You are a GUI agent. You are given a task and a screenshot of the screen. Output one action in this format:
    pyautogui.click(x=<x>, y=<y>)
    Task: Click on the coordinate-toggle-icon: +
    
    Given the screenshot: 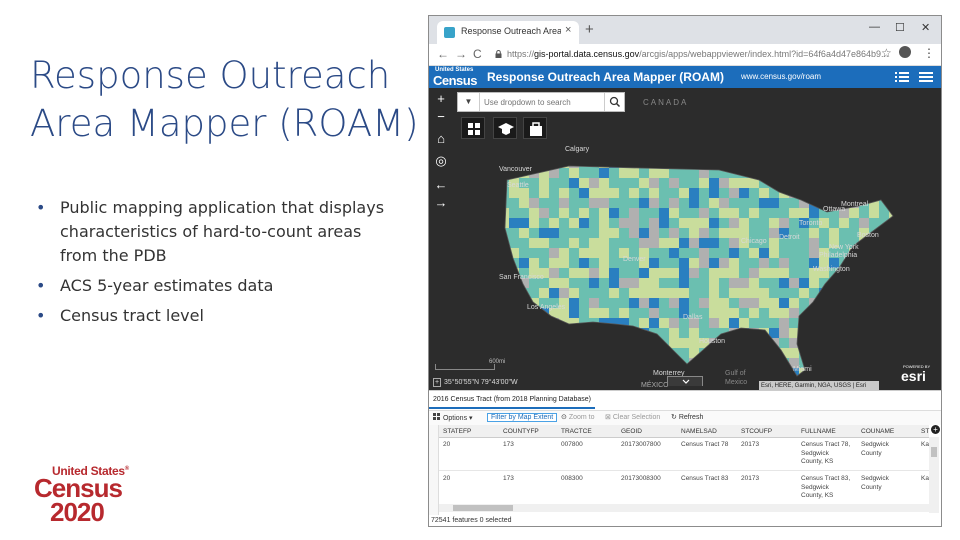 What is the action you would take?
    pyautogui.click(x=437, y=382)
    